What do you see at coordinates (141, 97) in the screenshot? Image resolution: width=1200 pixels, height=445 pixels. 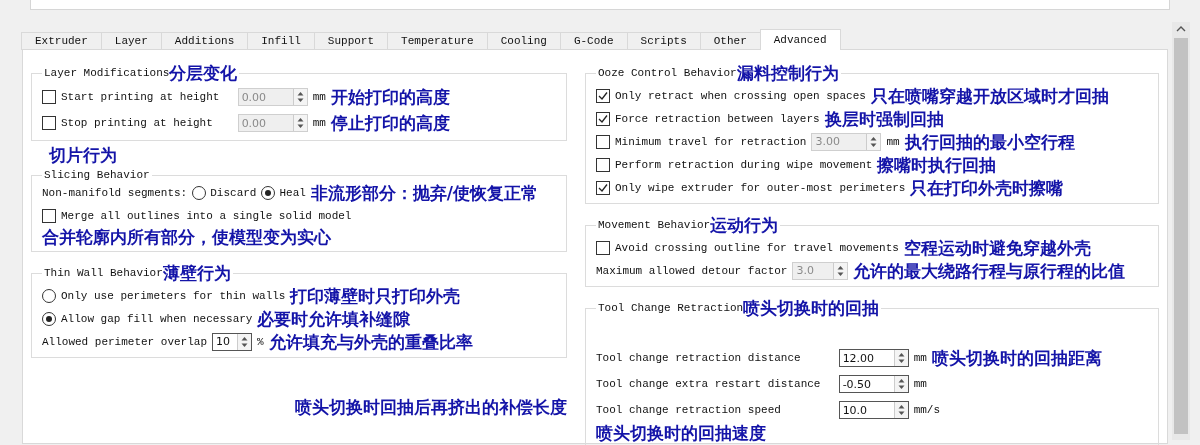 I see `option-label: Start printing at height` at bounding box center [141, 97].